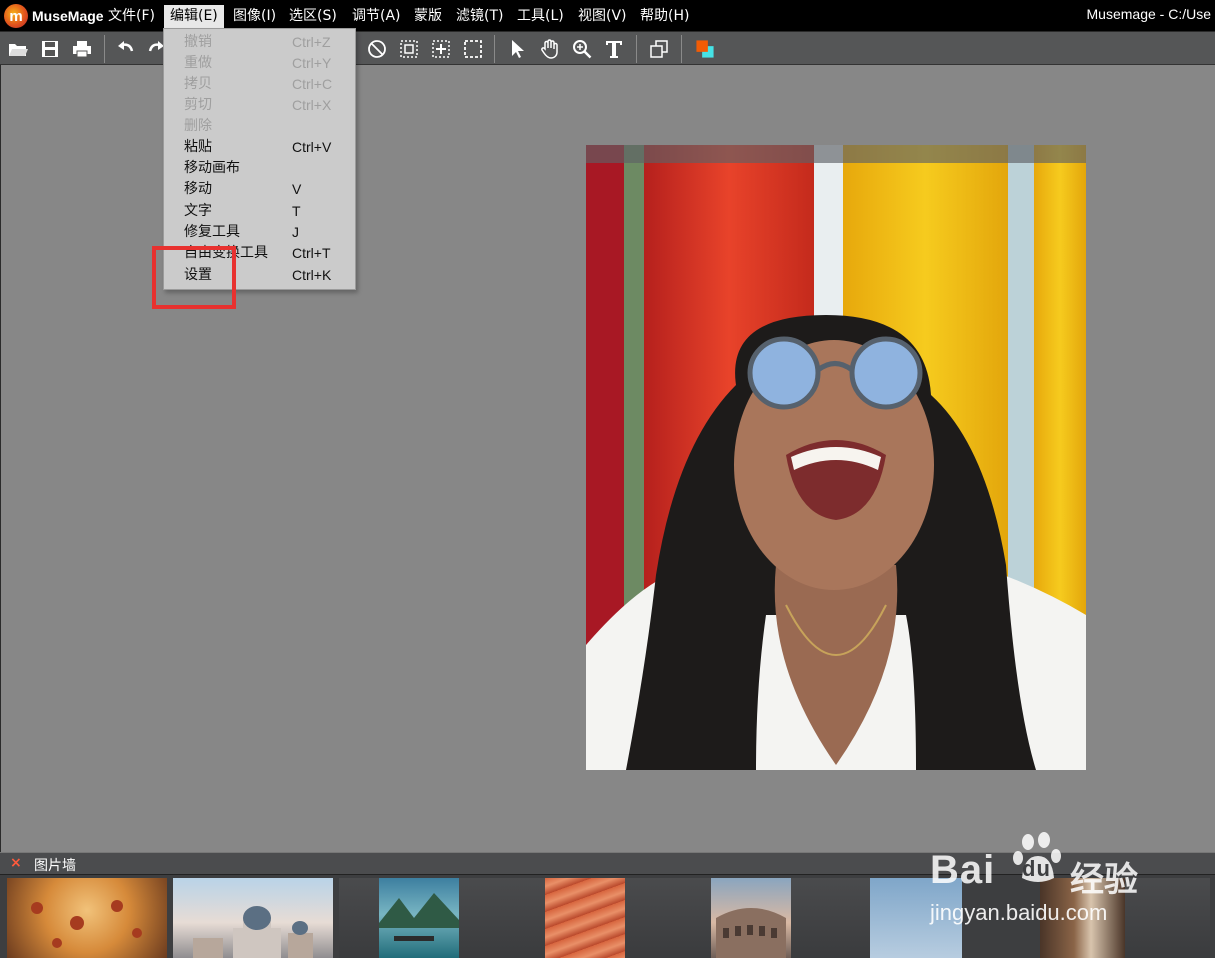 This screenshot has width=1215, height=958. What do you see at coordinates (198, 42) in the screenshot?
I see `edit-menu-item-label: 撤销` at bounding box center [198, 42].